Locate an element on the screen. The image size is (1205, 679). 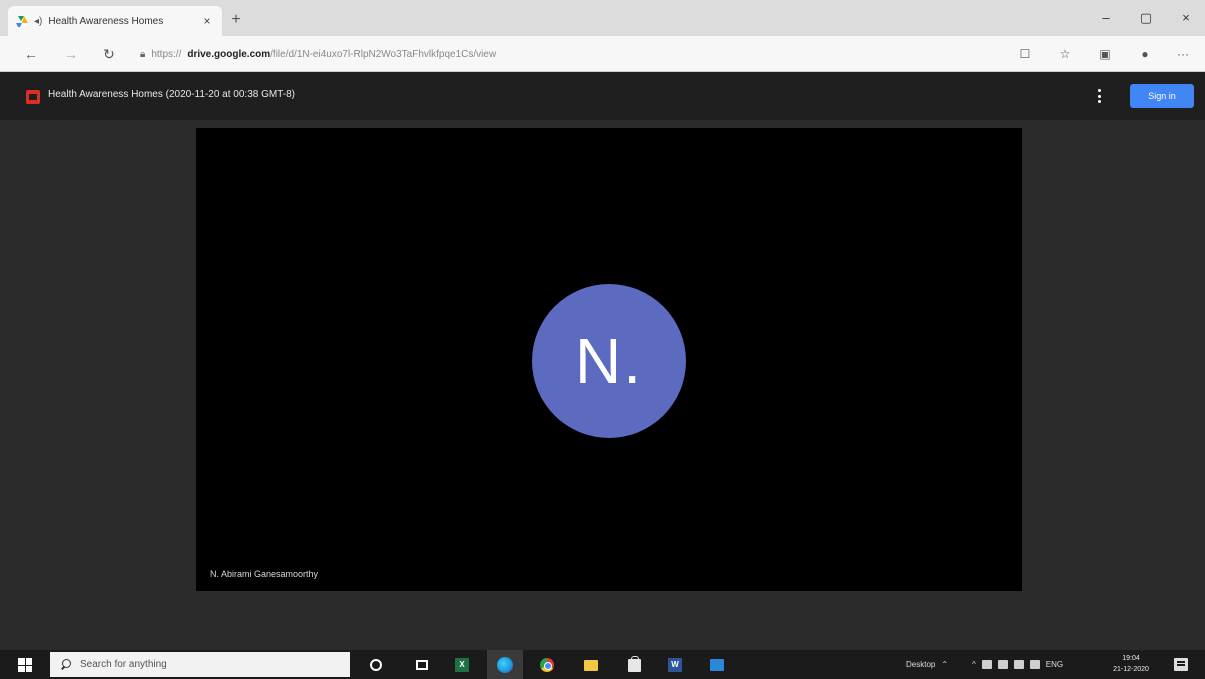
language-indicator: ENG is located at coordinates (1054, 664).